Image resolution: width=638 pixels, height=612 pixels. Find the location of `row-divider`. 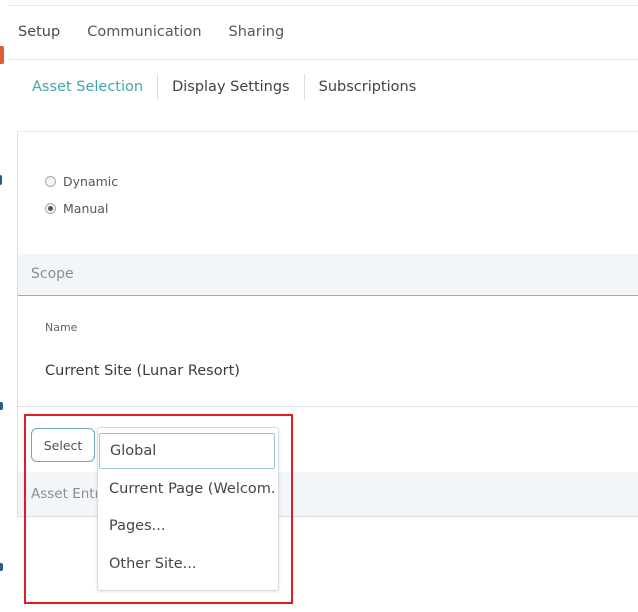

row-divider is located at coordinates (328, 406).